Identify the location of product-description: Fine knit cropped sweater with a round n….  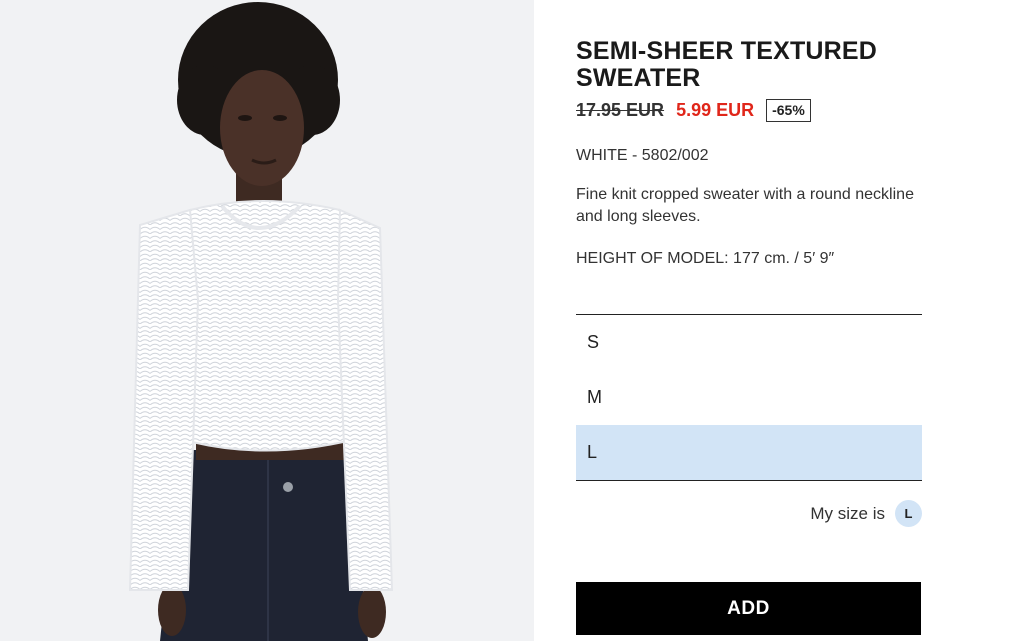
(745, 205).